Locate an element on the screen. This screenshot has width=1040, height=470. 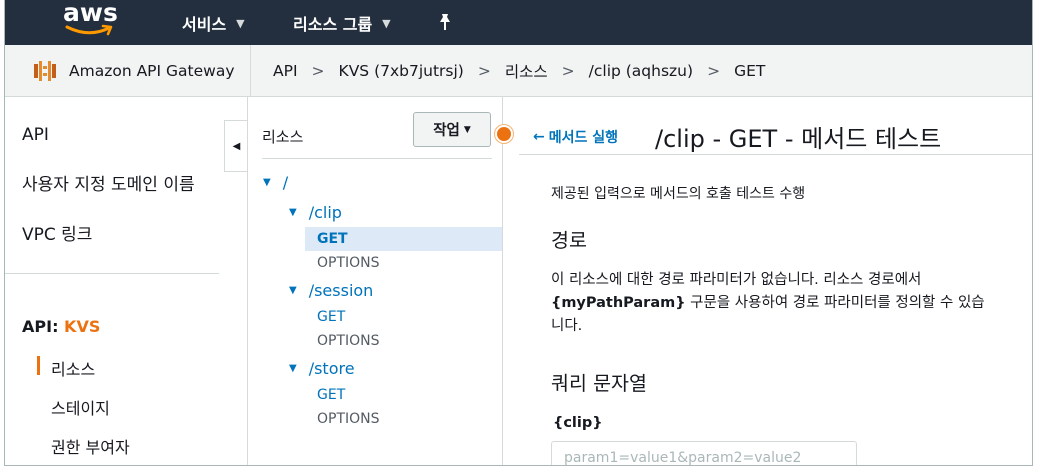
tree-node-clip: ▼ /clip is located at coordinates (315, 212).